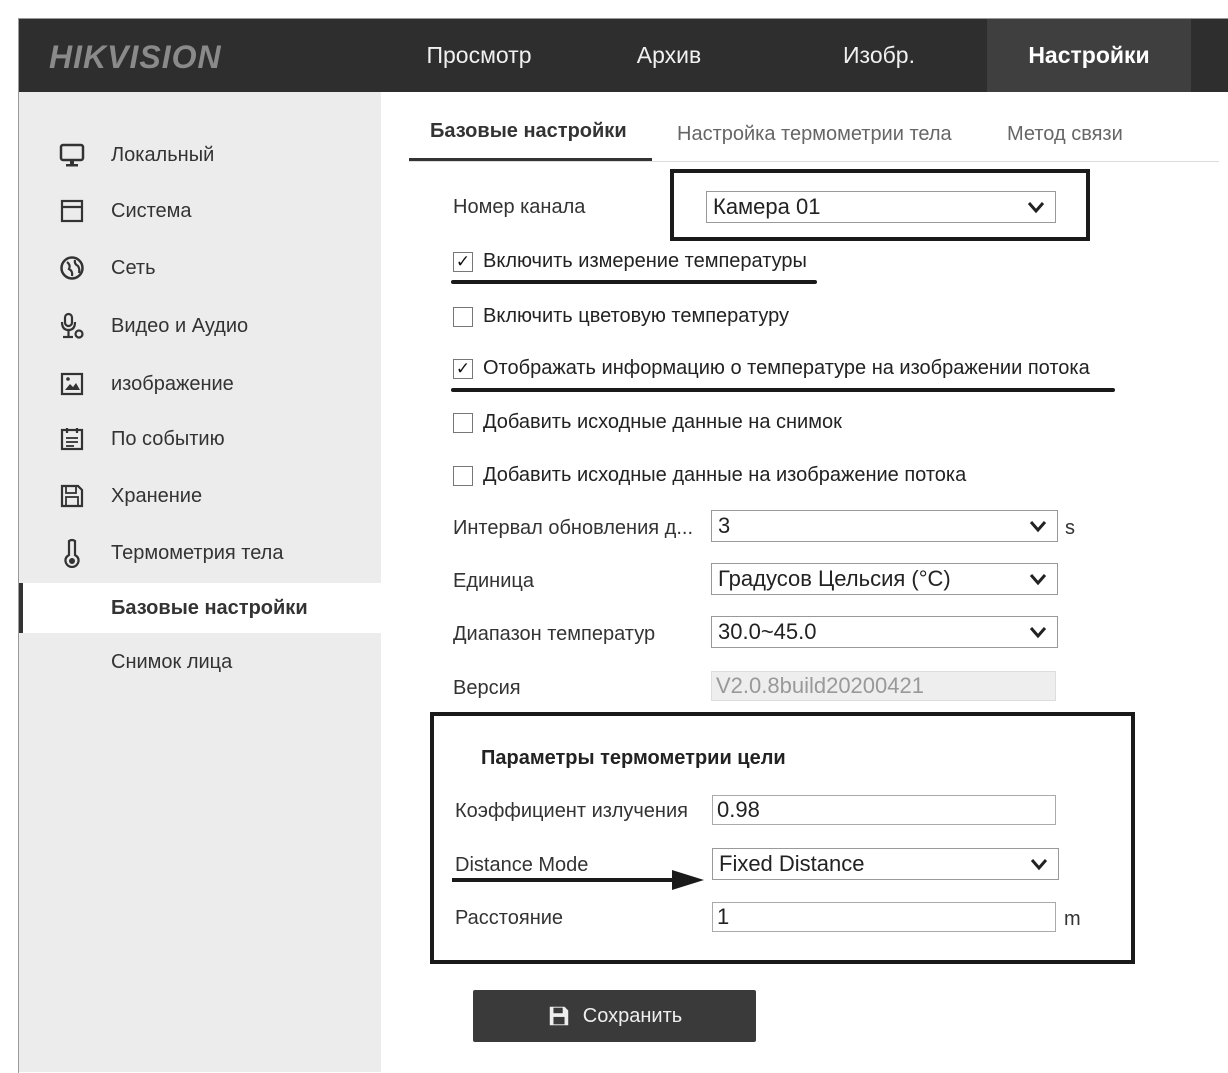 This screenshot has width=1228, height=1073. What do you see at coordinates (72, 211) in the screenshot?
I see `window-icon` at bounding box center [72, 211].